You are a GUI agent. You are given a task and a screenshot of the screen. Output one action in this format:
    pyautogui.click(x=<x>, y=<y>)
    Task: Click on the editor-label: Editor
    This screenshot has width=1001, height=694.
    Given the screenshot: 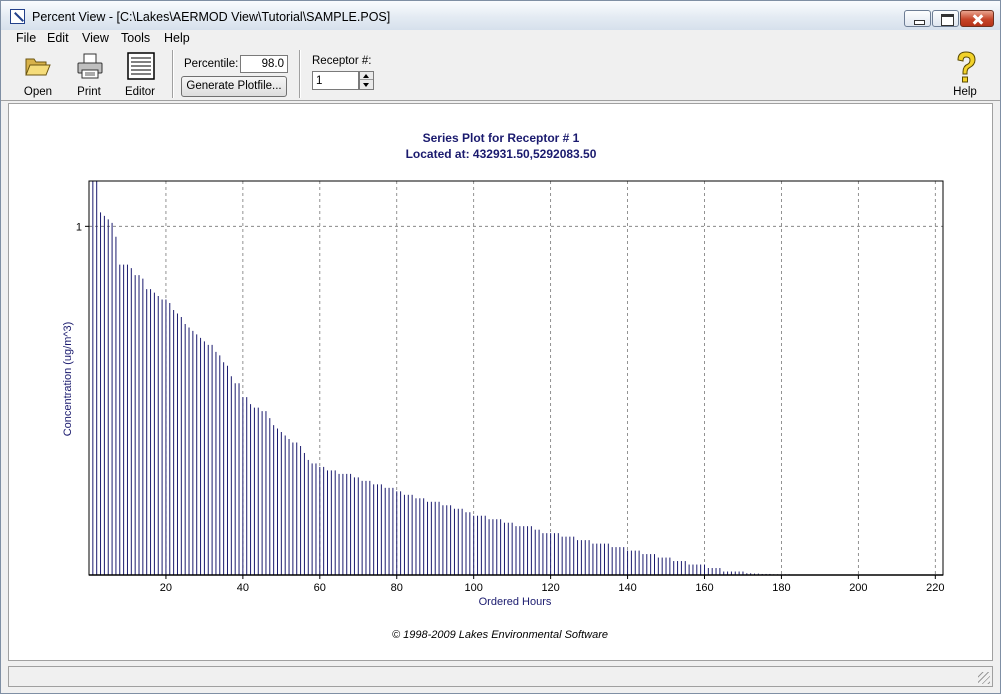 What is the action you would take?
    pyautogui.click(x=140, y=92)
    